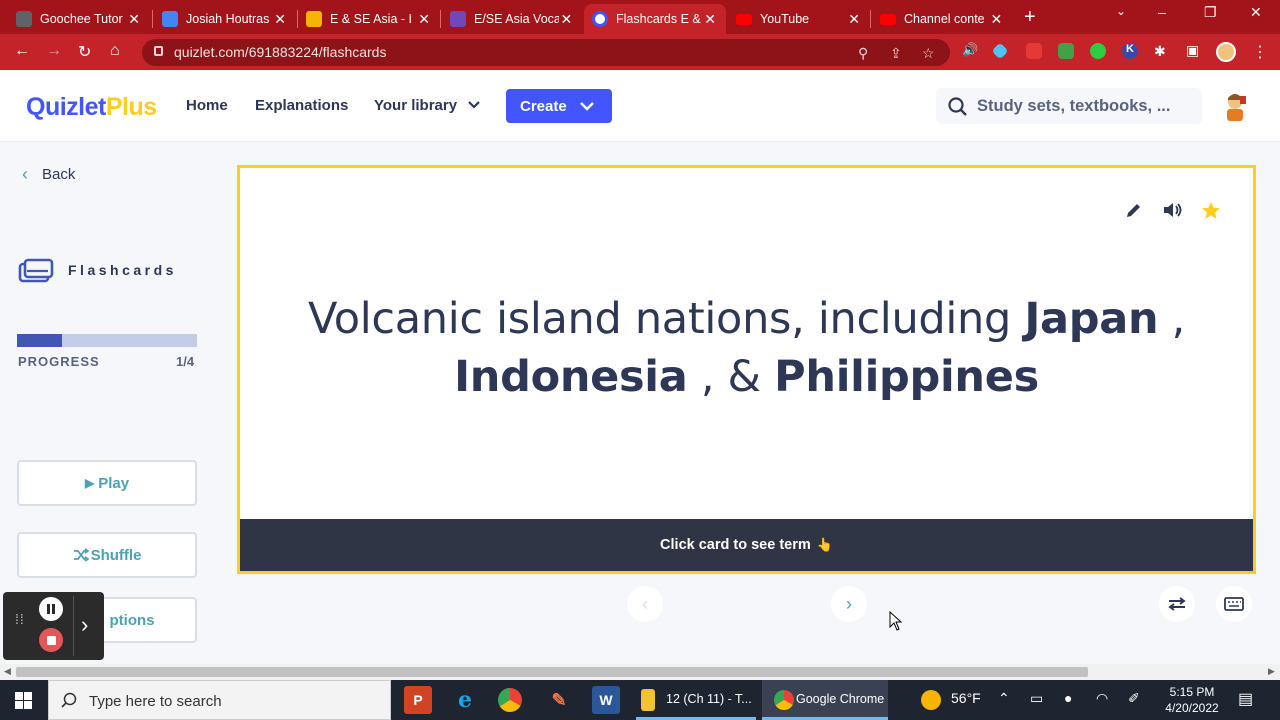  Describe the element at coordinates (465, 700) in the screenshot. I see `internet-explorer-icon: e` at that location.